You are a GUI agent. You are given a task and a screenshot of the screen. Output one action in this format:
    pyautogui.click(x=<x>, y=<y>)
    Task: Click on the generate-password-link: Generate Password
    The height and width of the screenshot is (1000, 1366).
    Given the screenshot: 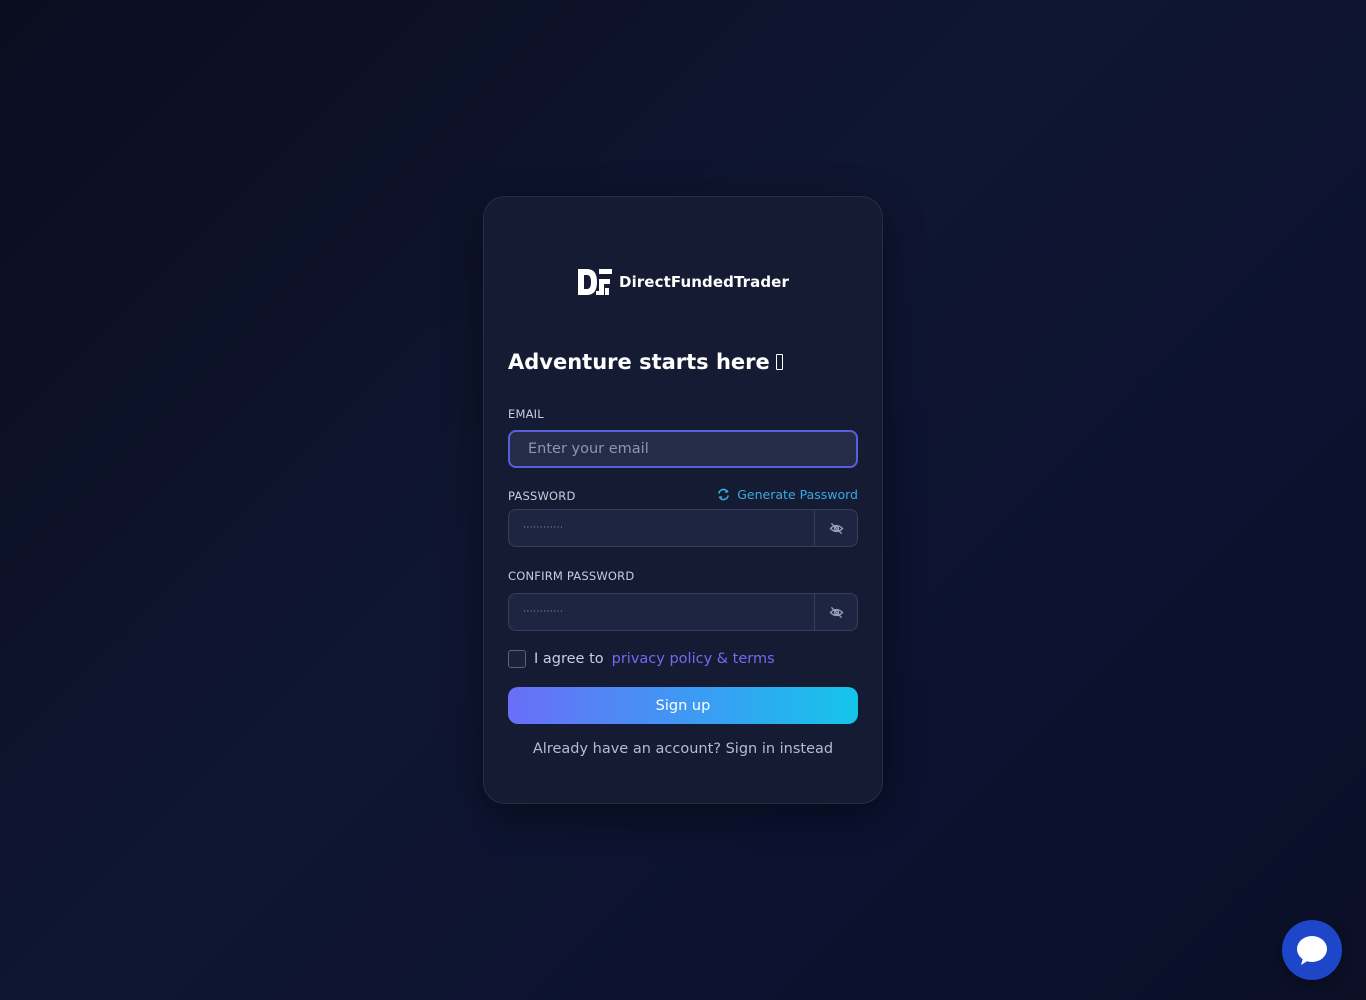 What is the action you would take?
    pyautogui.click(x=787, y=494)
    